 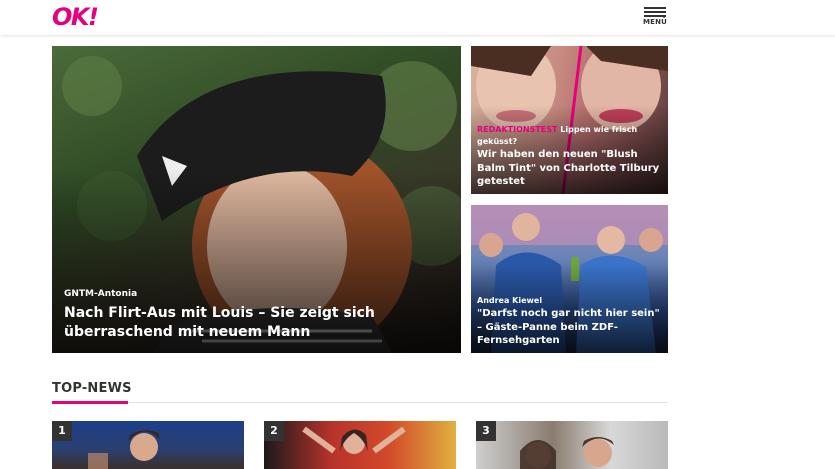 What do you see at coordinates (655, 12) in the screenshot?
I see `hamburger-icon` at bounding box center [655, 12].